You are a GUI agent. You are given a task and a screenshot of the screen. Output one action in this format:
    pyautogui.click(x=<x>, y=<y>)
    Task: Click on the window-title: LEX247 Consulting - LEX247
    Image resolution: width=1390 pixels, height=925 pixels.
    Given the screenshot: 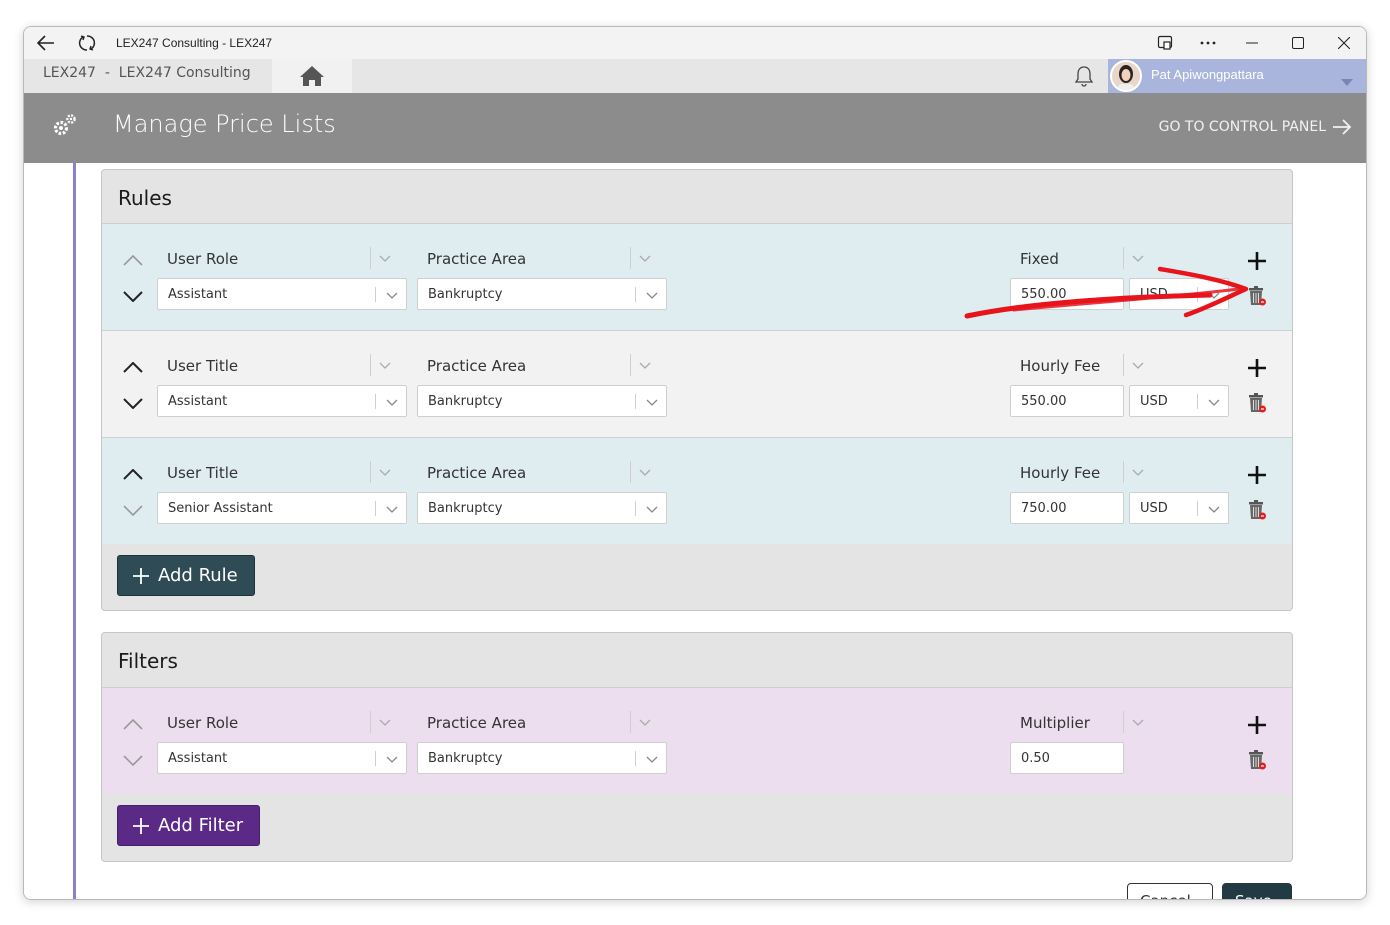 What is the action you would take?
    pyautogui.click(x=194, y=43)
    